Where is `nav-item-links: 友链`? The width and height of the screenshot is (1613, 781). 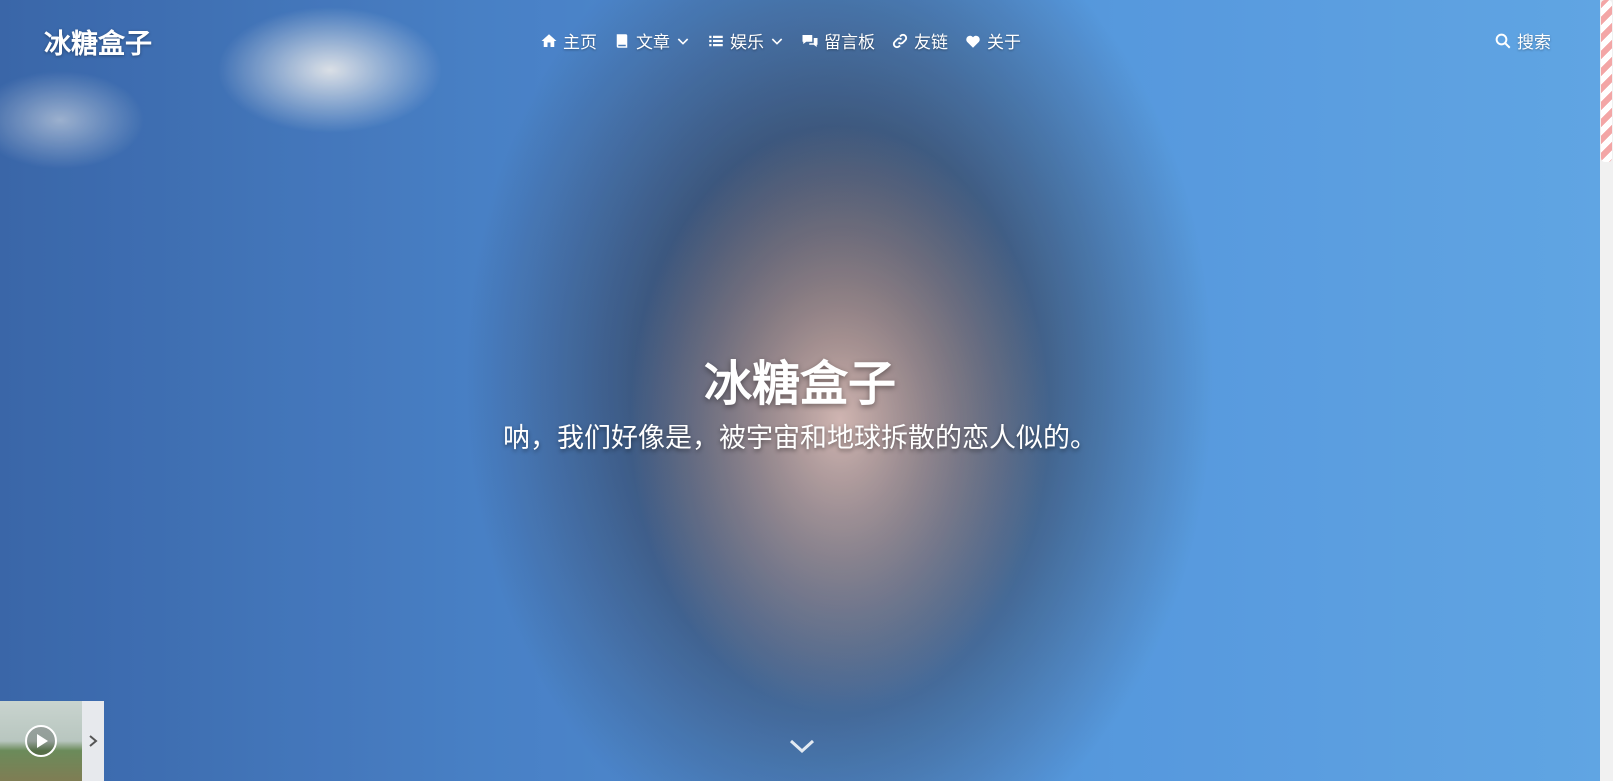 nav-item-links: 友链 is located at coordinates (919, 40).